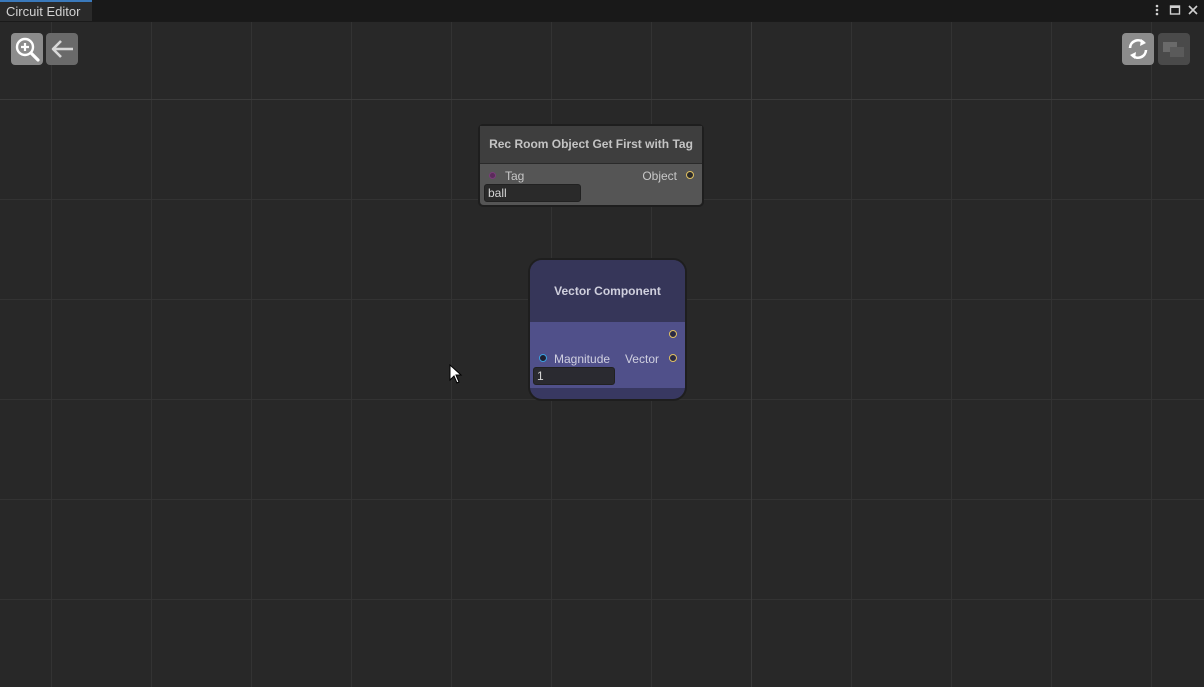  Describe the element at coordinates (751, 354) in the screenshot. I see `grid-major-line-vertical` at that location.